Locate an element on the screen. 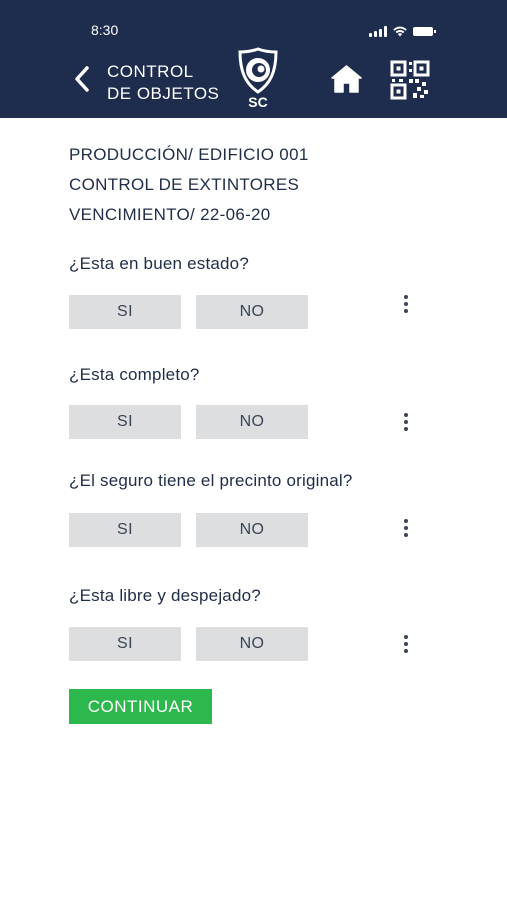 Image resolution: width=507 pixels, height=900 pixels. home-button is located at coordinates (346, 79).